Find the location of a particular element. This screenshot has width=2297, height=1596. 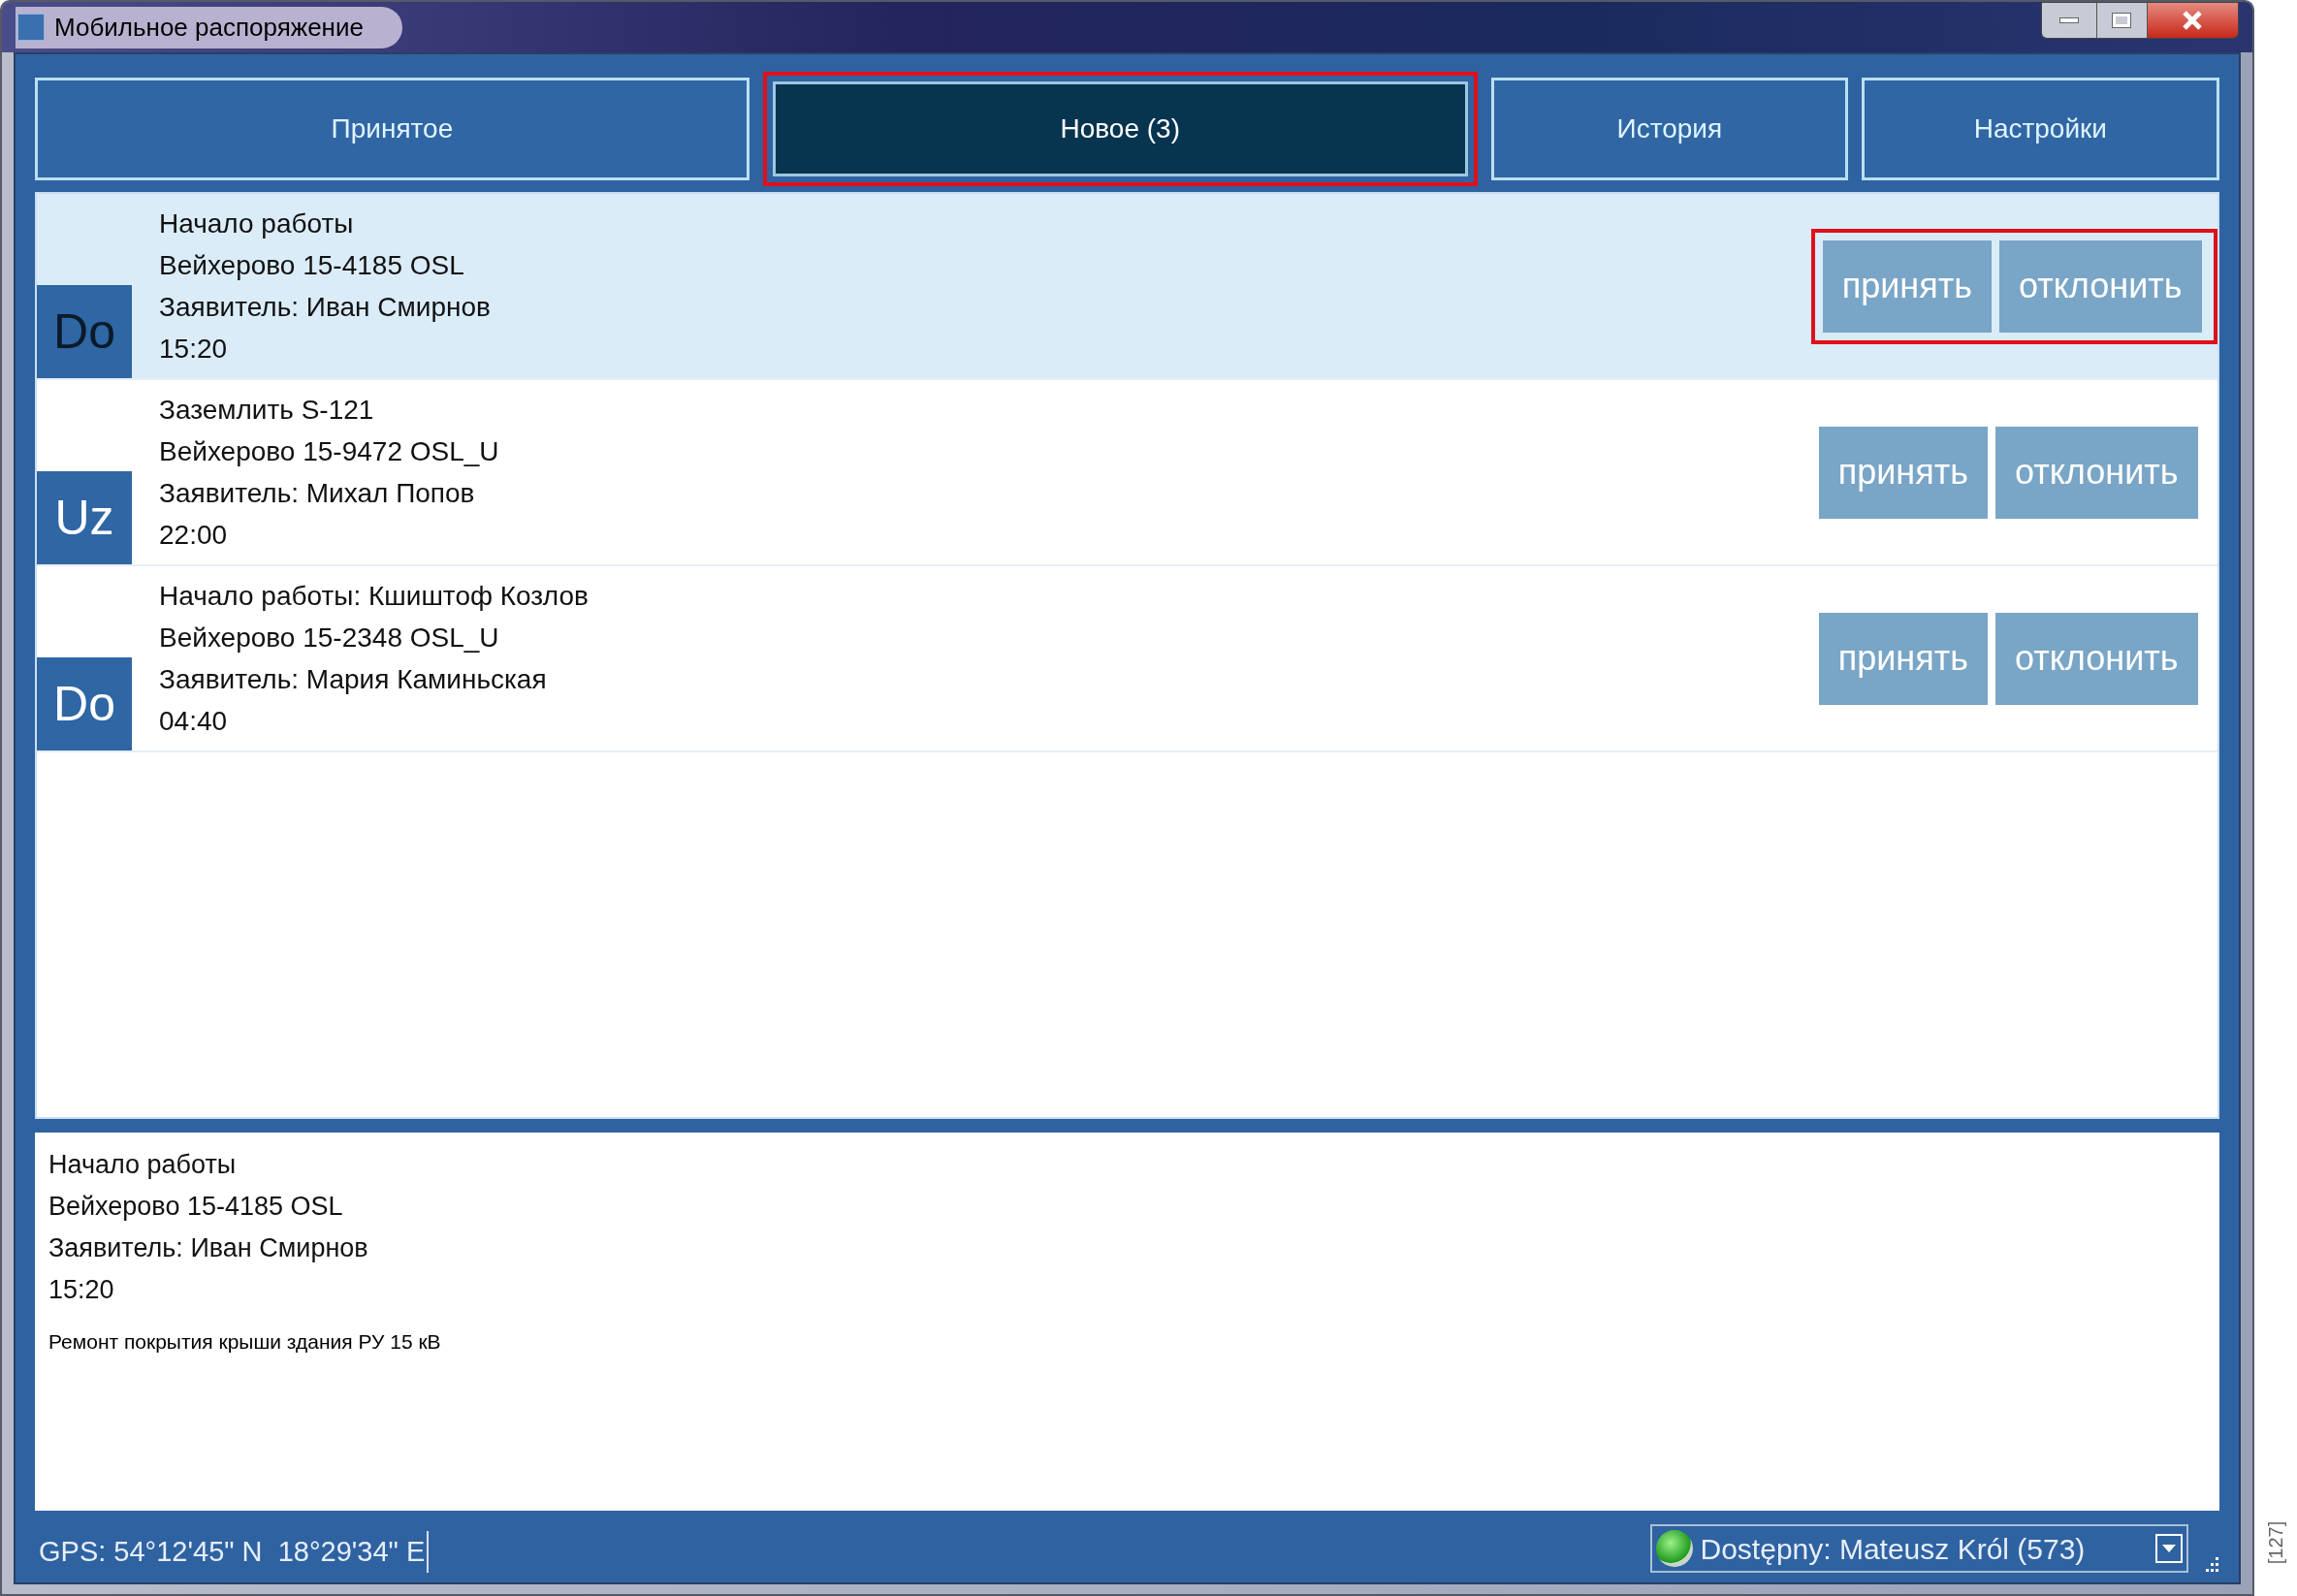

order-text: Заявитель: Иван Смирнов is located at coordinates (325, 307).